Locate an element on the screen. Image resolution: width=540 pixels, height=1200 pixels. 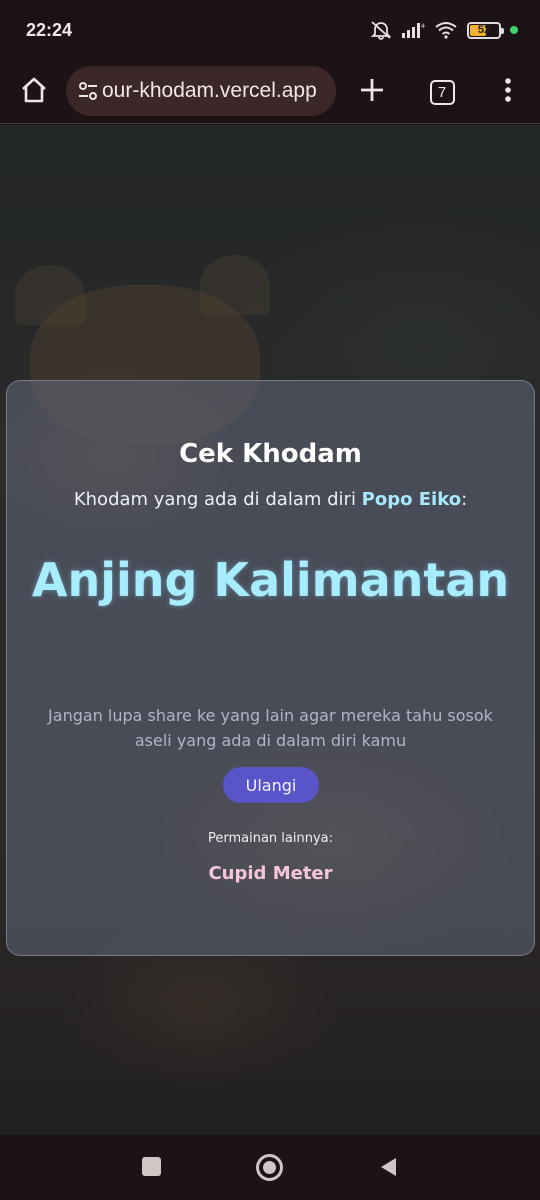
signal-icon: 4G is located at coordinates (413, 30).